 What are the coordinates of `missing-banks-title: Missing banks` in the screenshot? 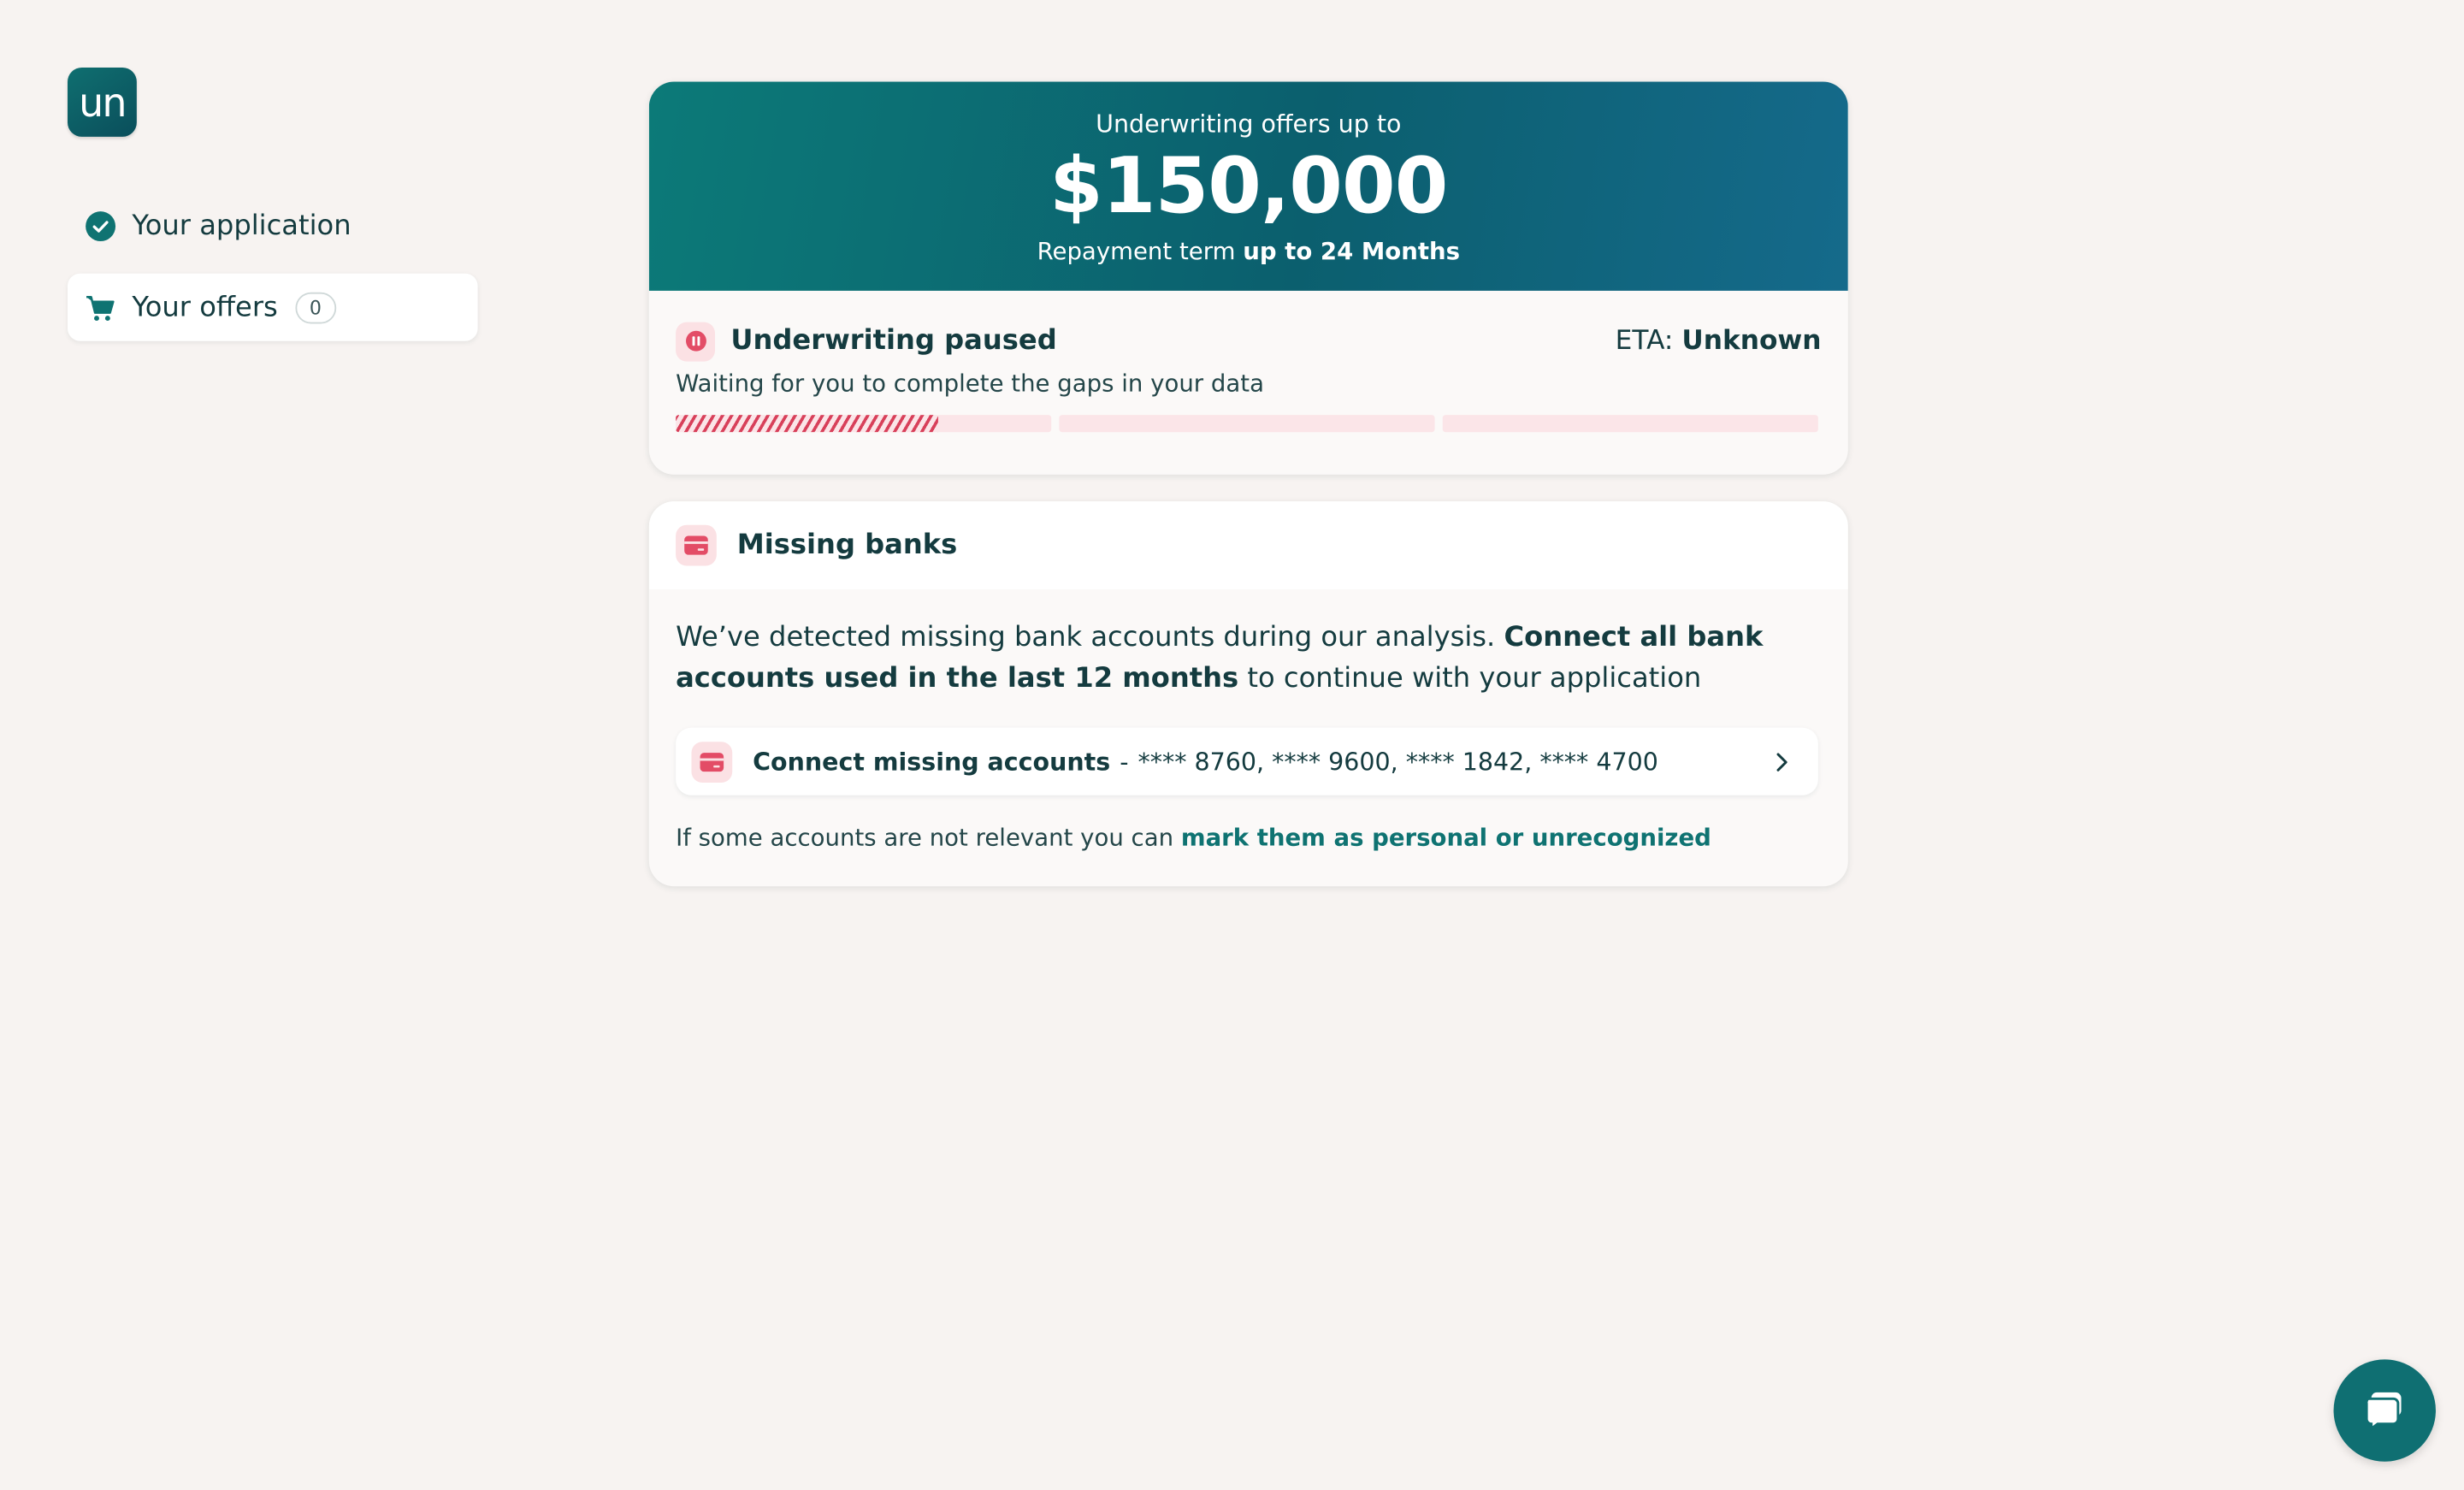 It's located at (847, 545).